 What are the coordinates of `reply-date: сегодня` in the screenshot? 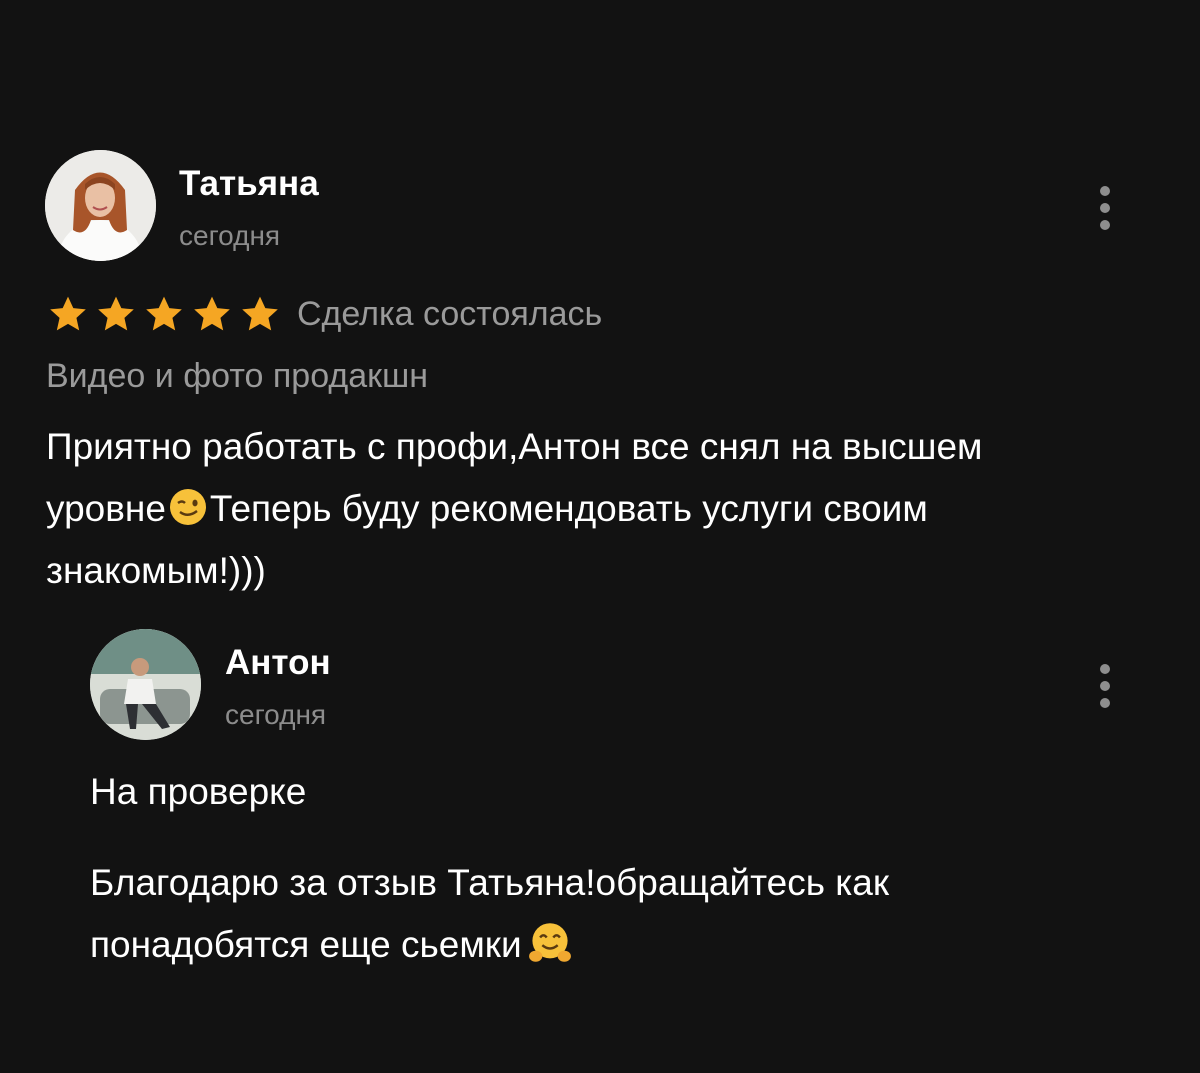 It's located at (276, 714).